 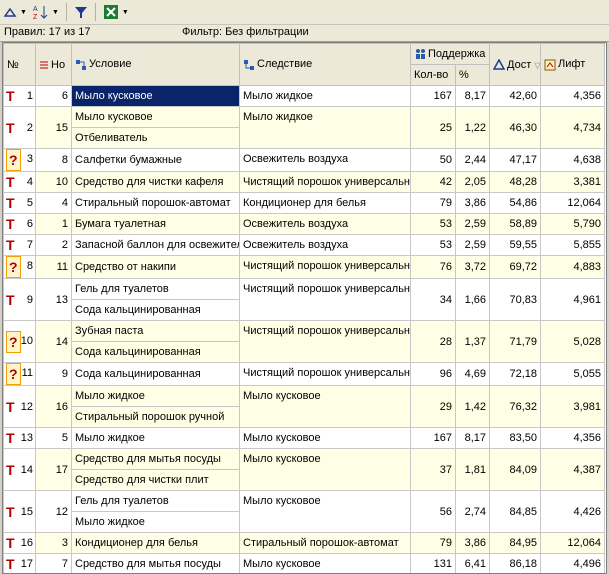 I want to click on col-header-lift: Лифт, so click(x=573, y=64).